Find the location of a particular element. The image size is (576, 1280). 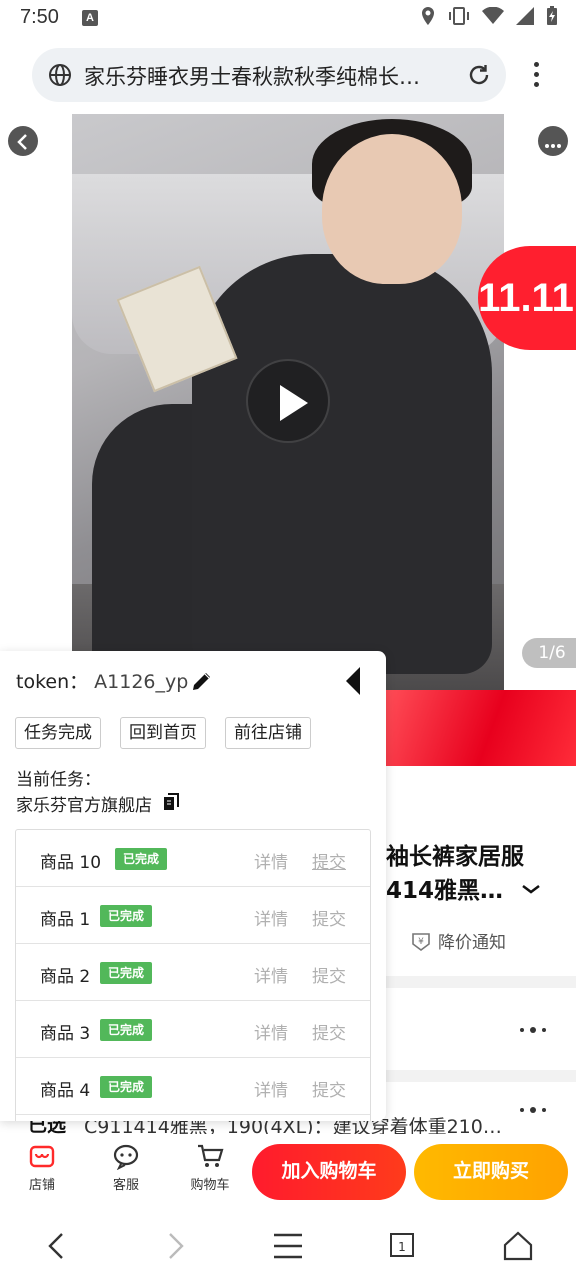

tabs-icon: 1 is located at coordinates (402, 1246).